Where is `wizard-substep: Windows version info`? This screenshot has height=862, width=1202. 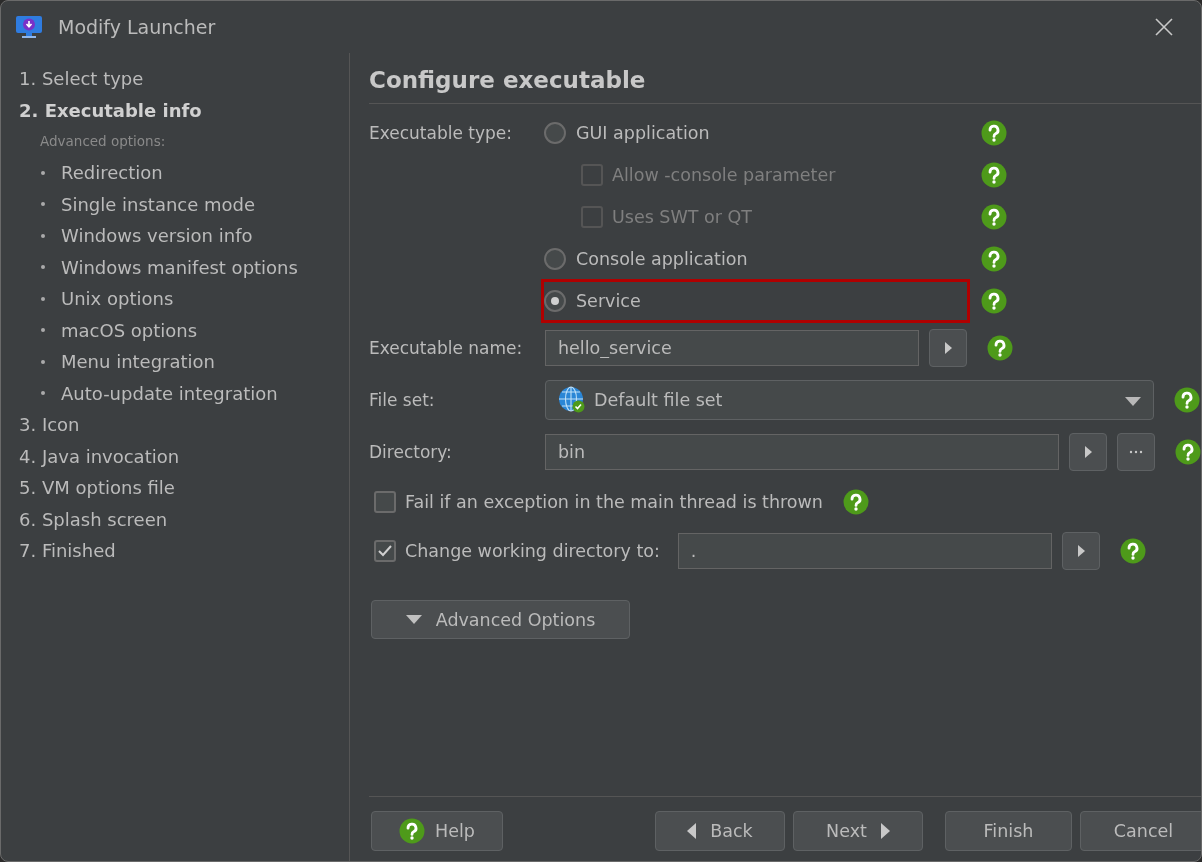 wizard-substep: Windows version info is located at coordinates (157, 236).